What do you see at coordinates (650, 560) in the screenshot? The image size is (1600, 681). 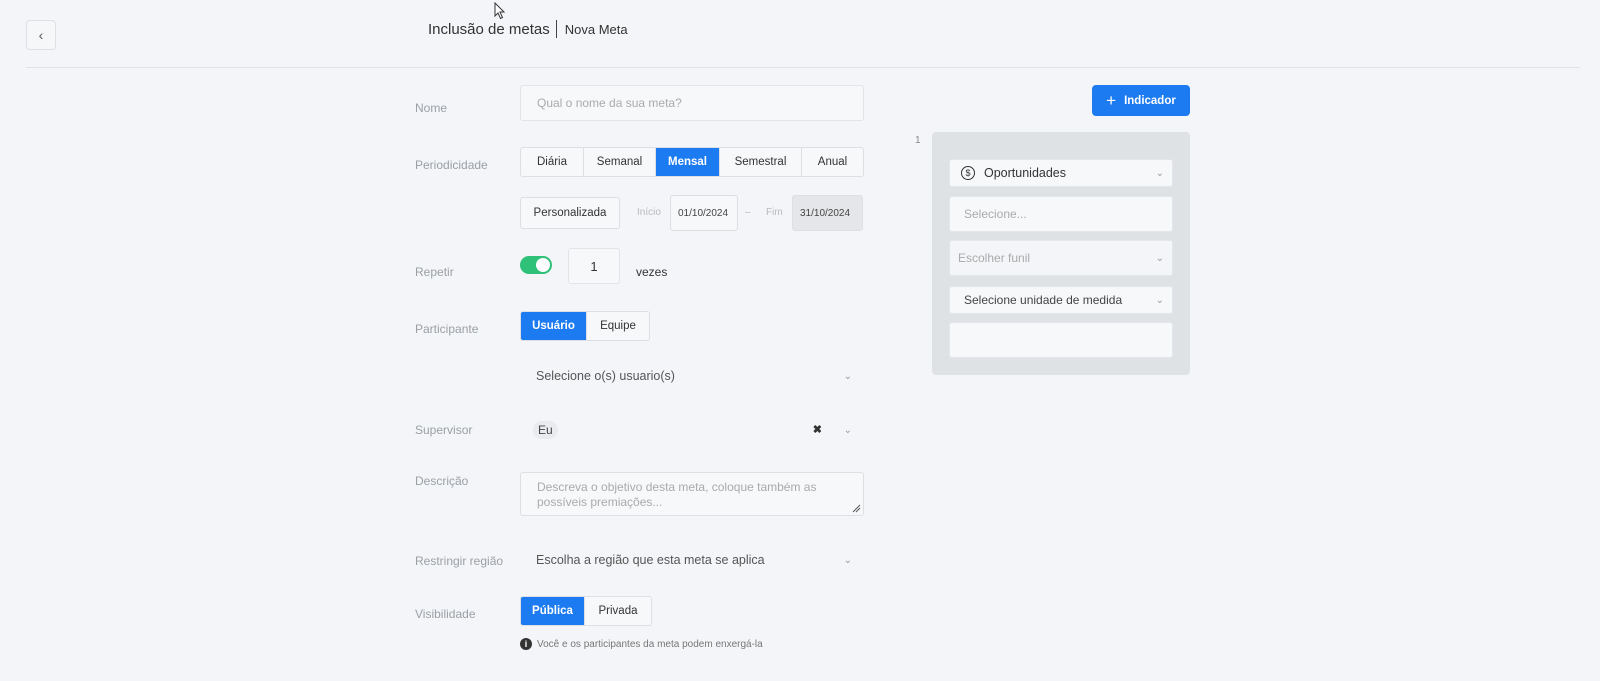 I see `regiao-select-placeholder: Escolha a região que esta meta se aplica` at bounding box center [650, 560].